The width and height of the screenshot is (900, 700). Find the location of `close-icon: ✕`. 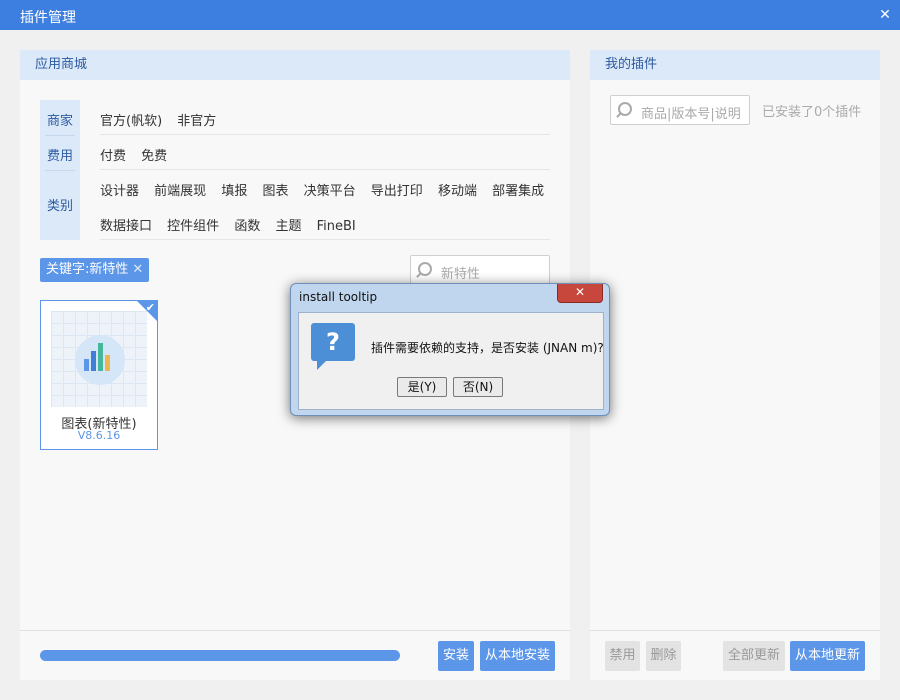

close-icon: ✕ is located at coordinates (885, 15).